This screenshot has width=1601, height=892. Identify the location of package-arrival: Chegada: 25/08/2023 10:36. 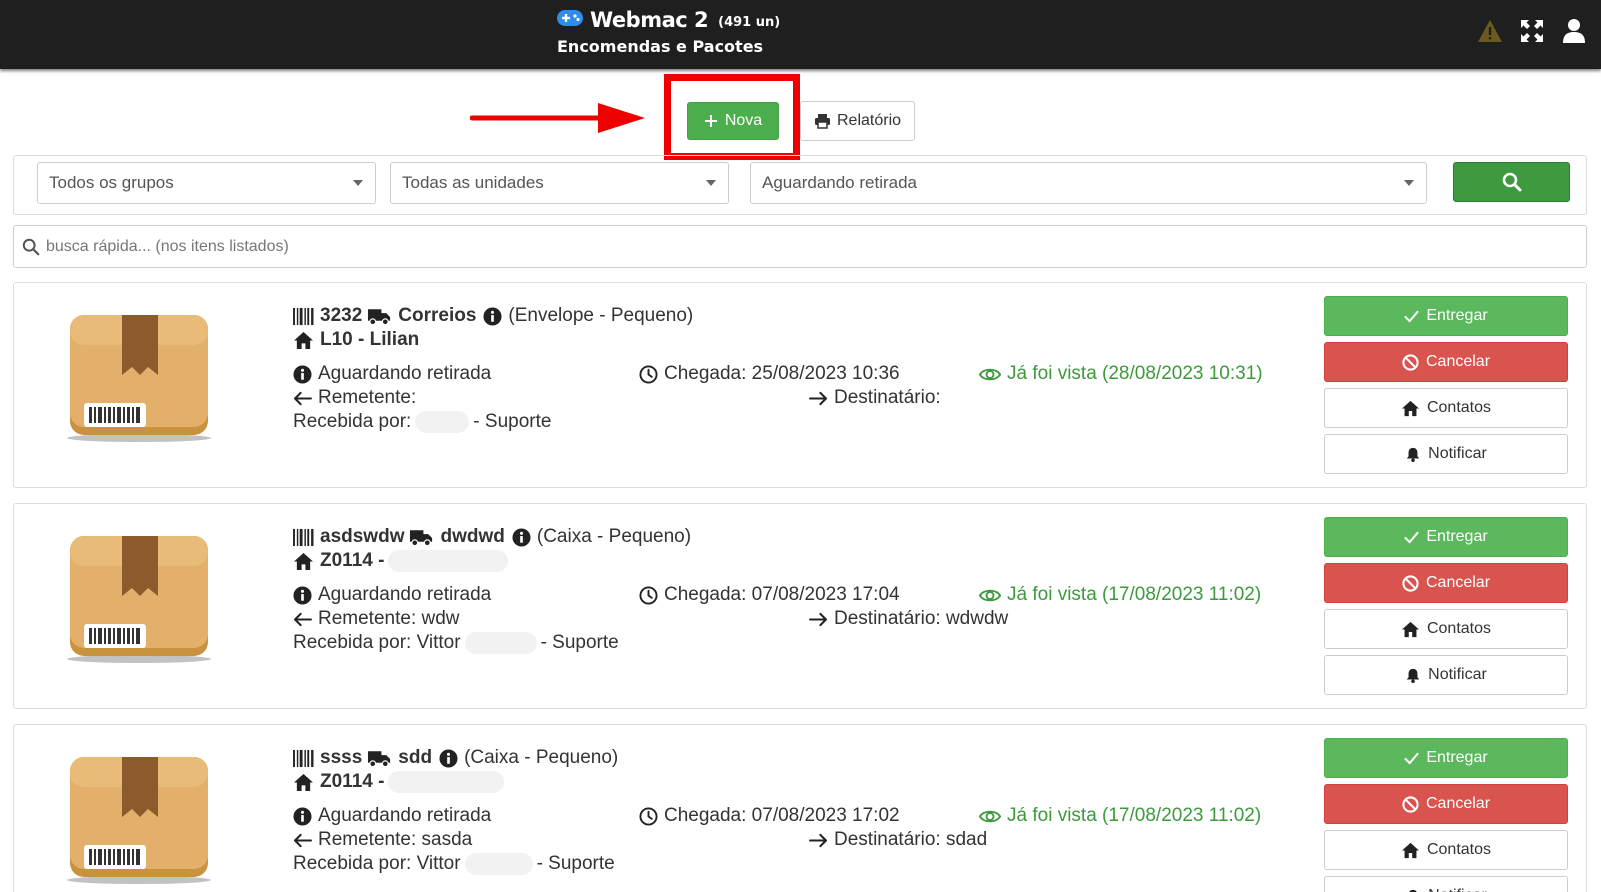
(769, 374).